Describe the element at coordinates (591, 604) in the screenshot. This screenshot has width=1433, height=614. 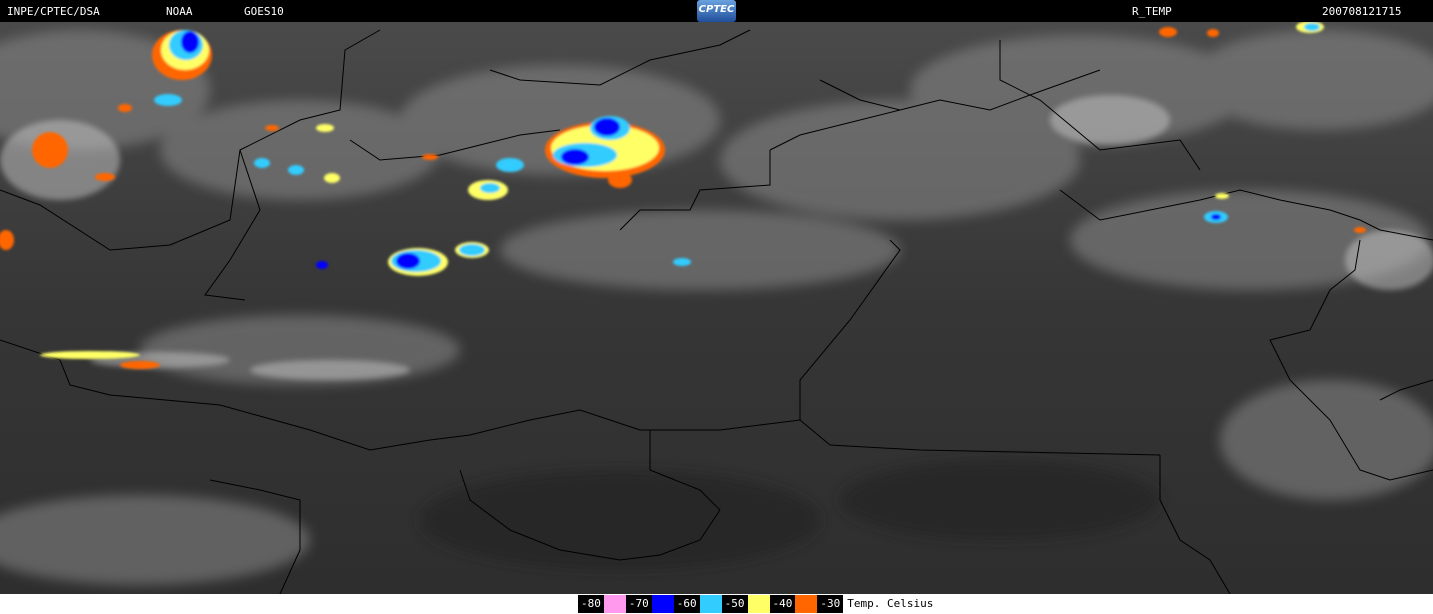
I see `legend-label: -80` at that location.